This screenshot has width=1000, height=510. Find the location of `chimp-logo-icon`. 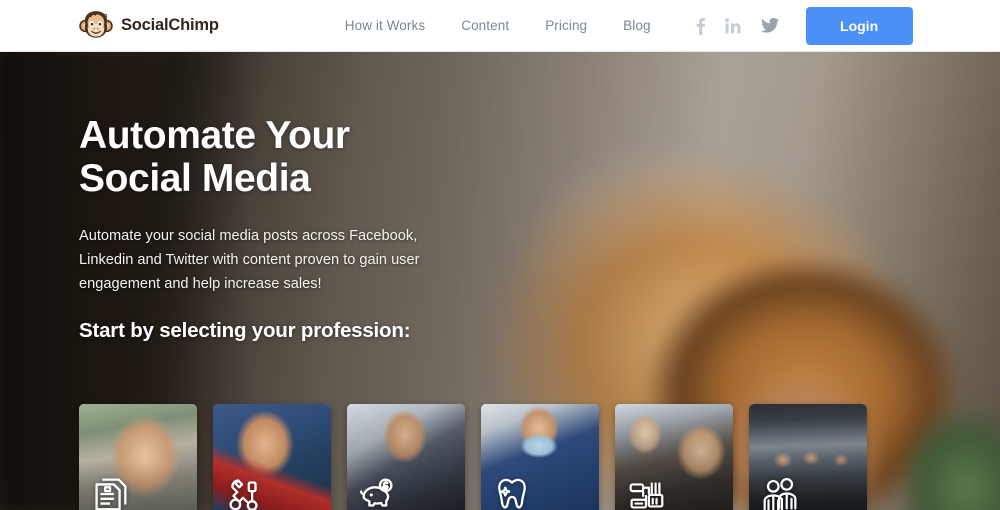

chimp-logo-icon is located at coordinates (96, 24).